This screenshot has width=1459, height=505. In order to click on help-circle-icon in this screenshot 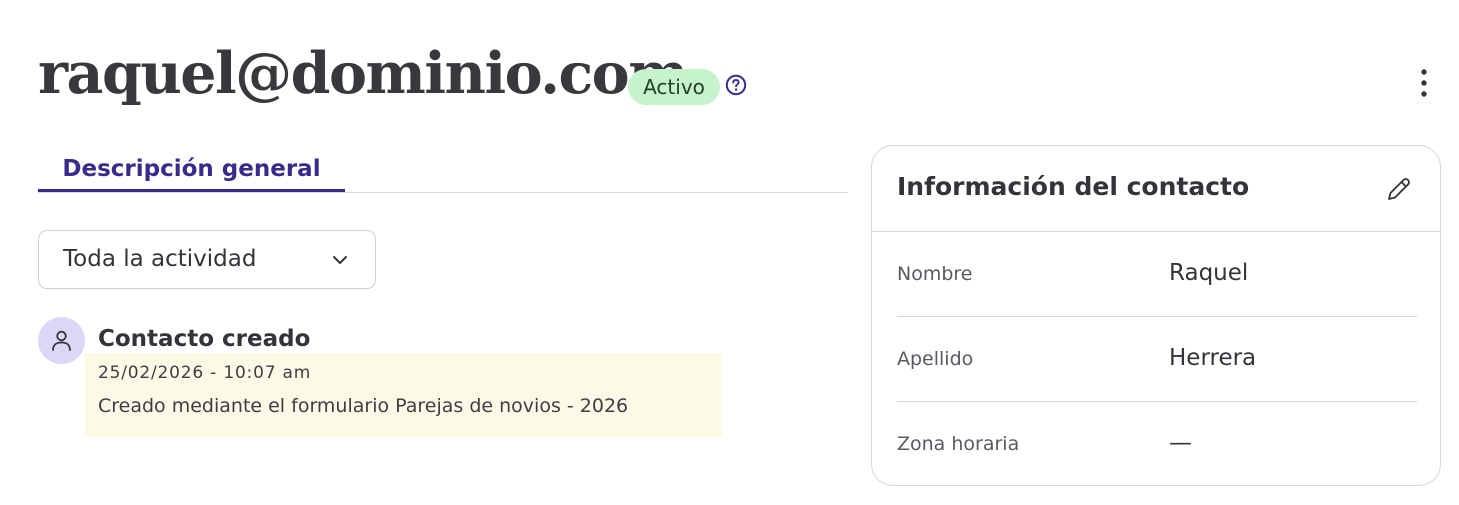, I will do `click(736, 85)`.